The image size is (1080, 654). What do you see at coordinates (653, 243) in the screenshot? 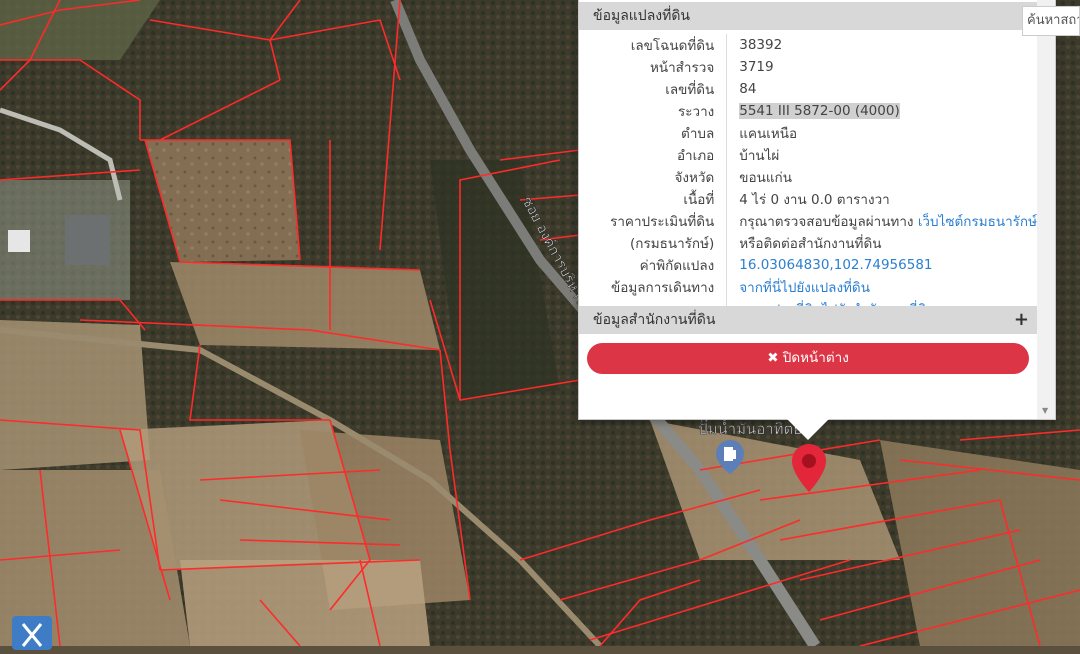
I see `appraisal-source-label: (กรมธนารักษ์)` at bounding box center [653, 243].